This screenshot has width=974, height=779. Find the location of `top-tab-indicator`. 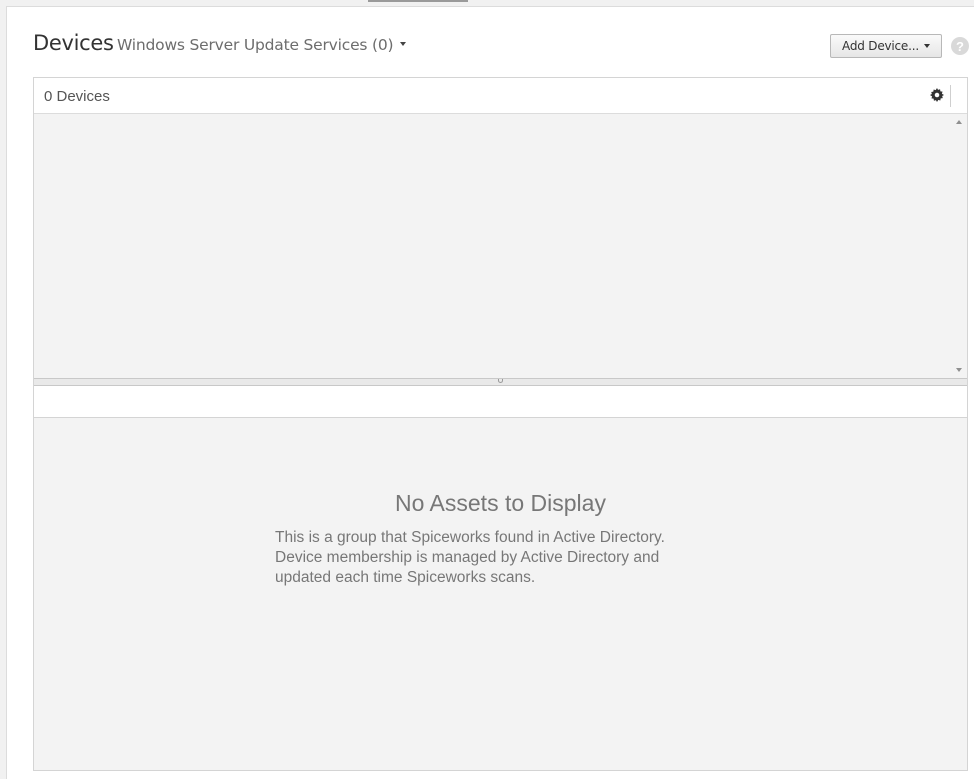

top-tab-indicator is located at coordinates (418, 1).